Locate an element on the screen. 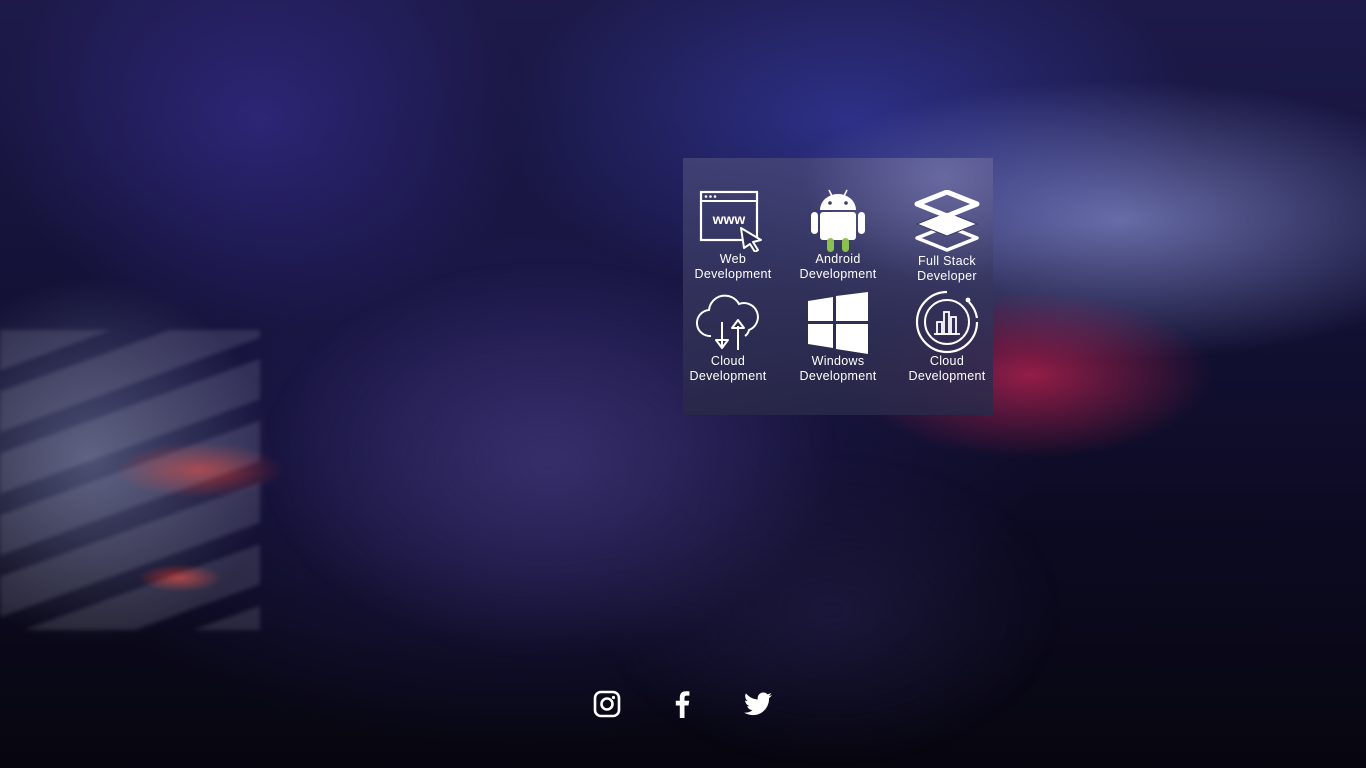 The width and height of the screenshot is (1366, 768). service-android-development: Android Development is located at coordinates (838, 235).